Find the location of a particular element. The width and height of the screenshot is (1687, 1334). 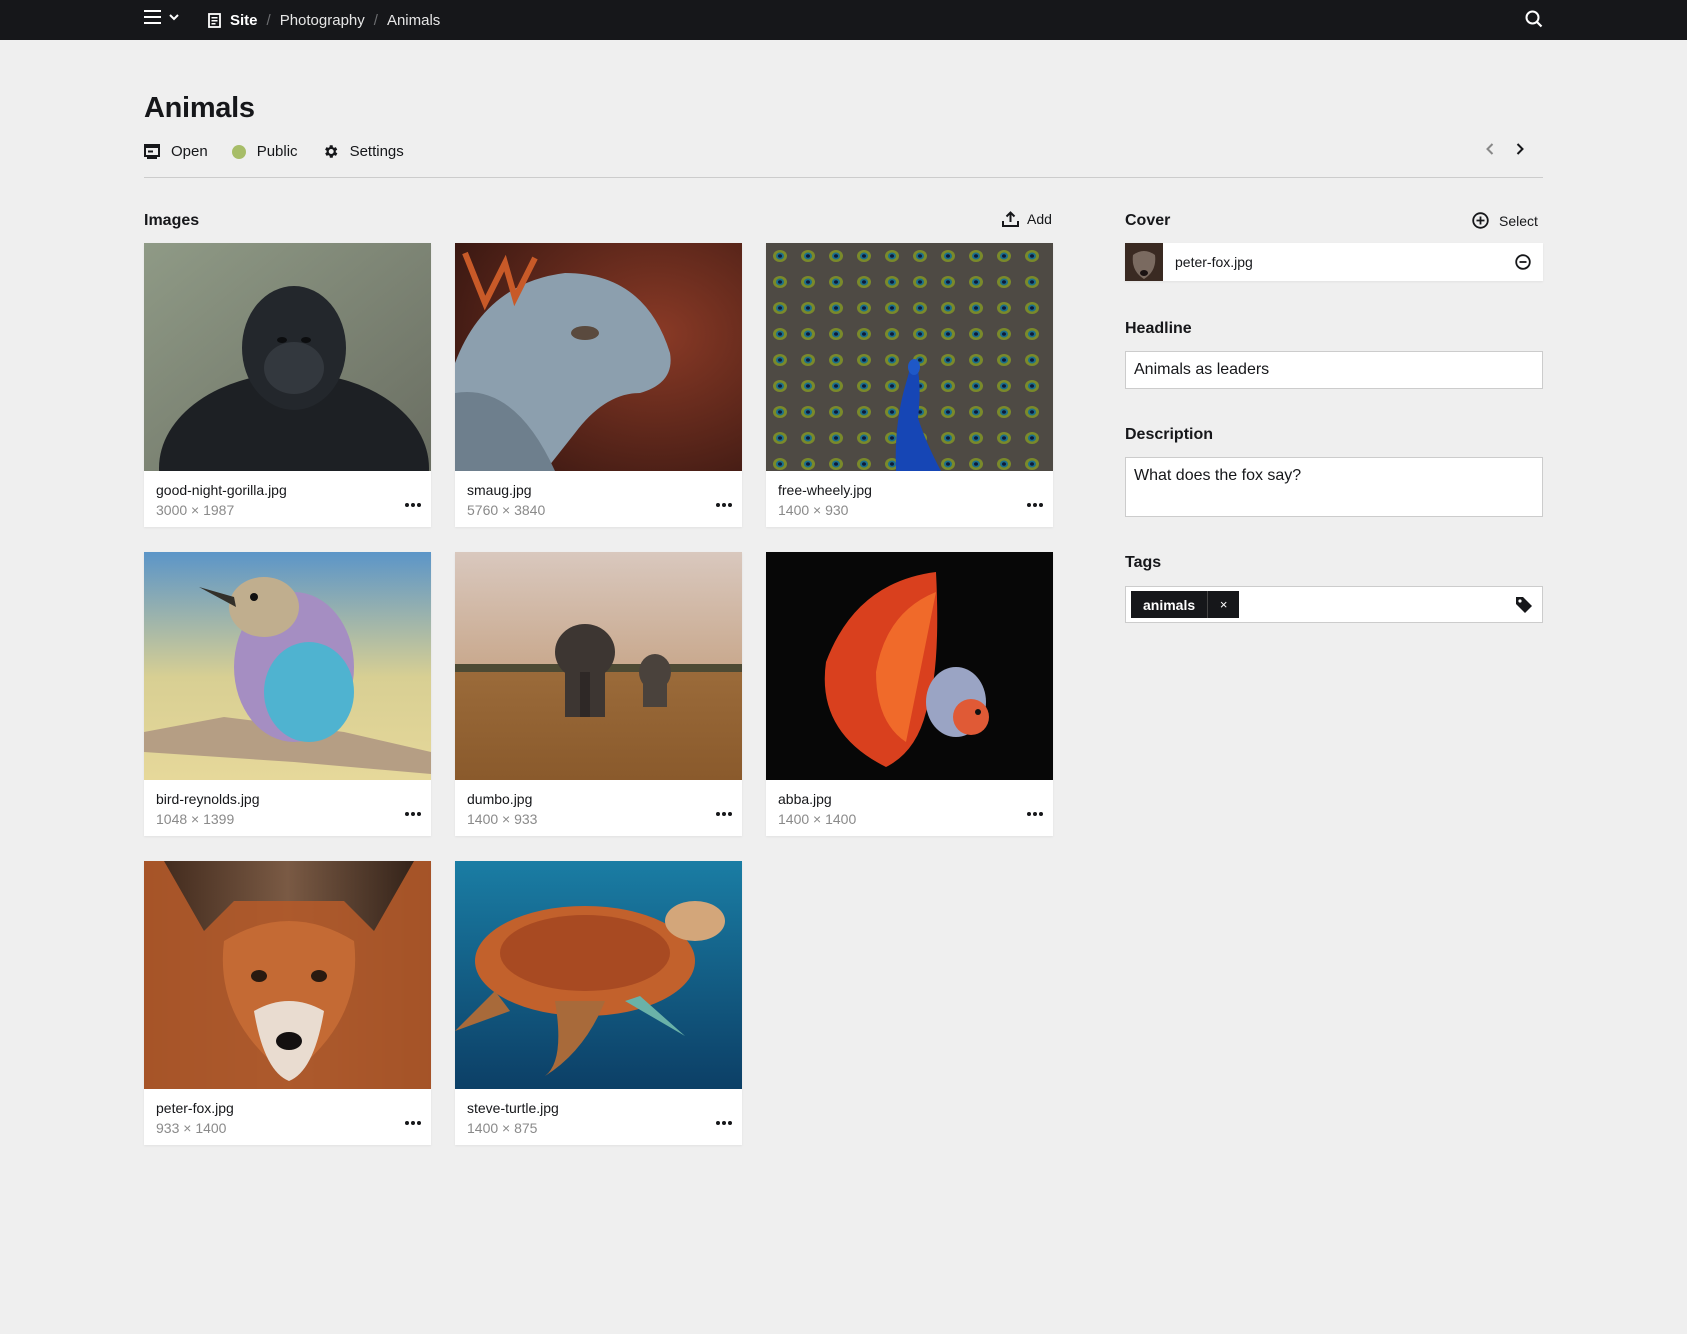

image-filename: free-wheely.jpg is located at coordinates (825, 490).